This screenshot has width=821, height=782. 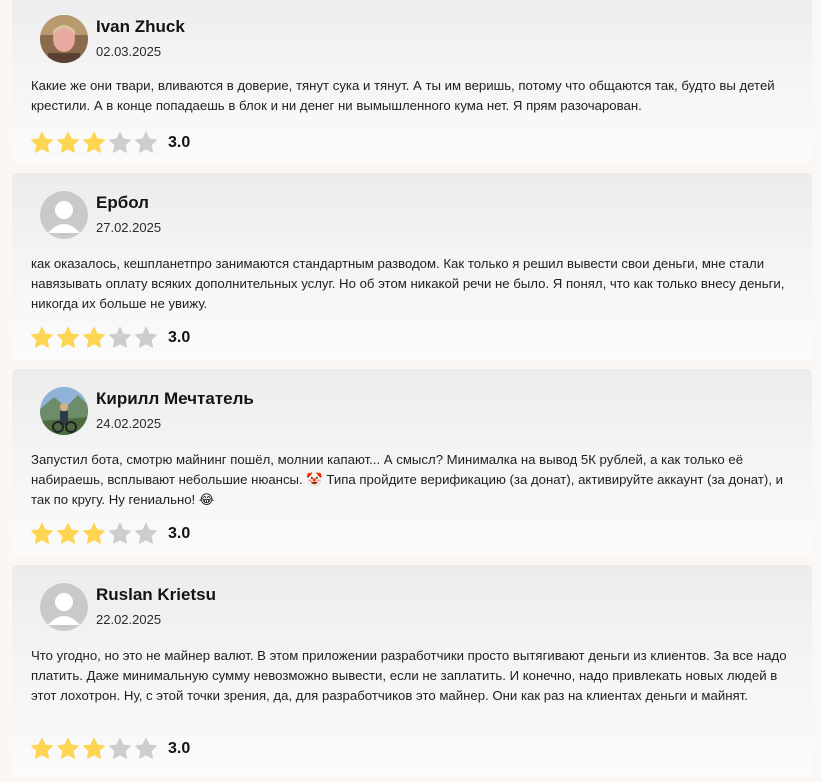 What do you see at coordinates (129, 51) in the screenshot?
I see `review-date: 02.03.2025` at bounding box center [129, 51].